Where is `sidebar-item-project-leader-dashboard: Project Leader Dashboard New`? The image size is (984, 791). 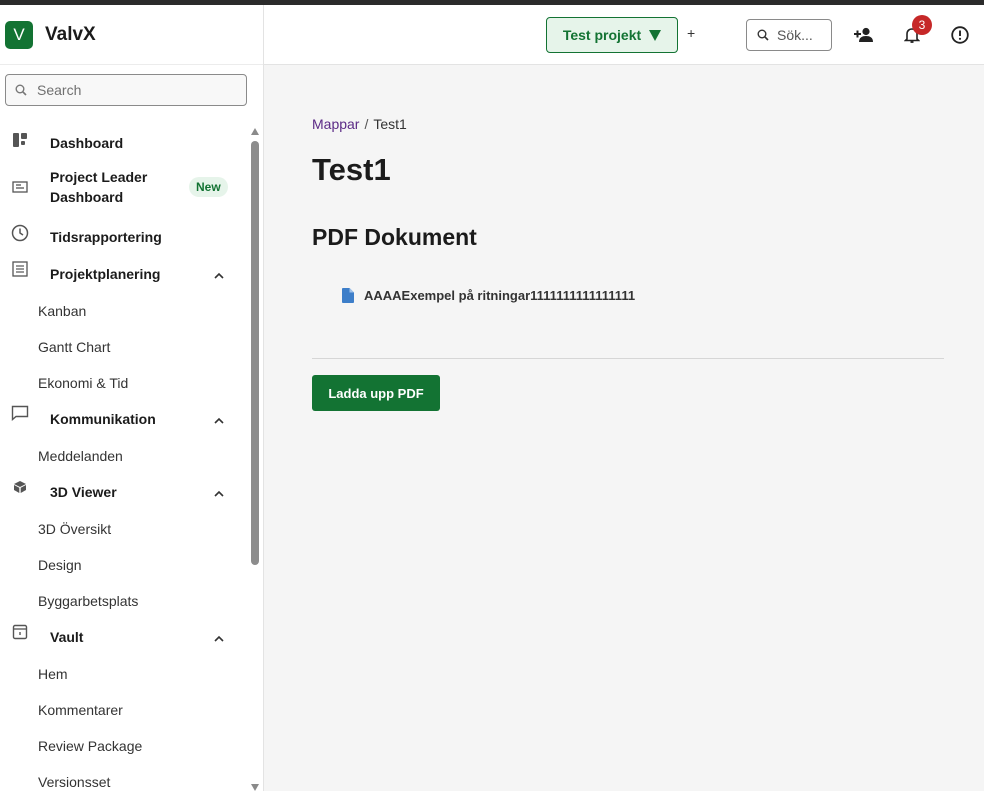 sidebar-item-project-leader-dashboard: Project Leader Dashboard New is located at coordinates (124, 187).